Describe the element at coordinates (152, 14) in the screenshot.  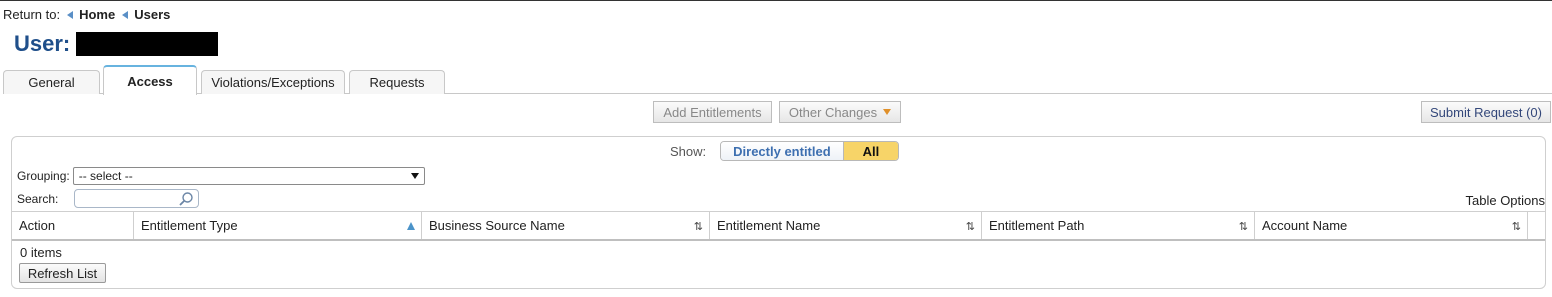
I see `breadcrumb-users-label: Users` at that location.